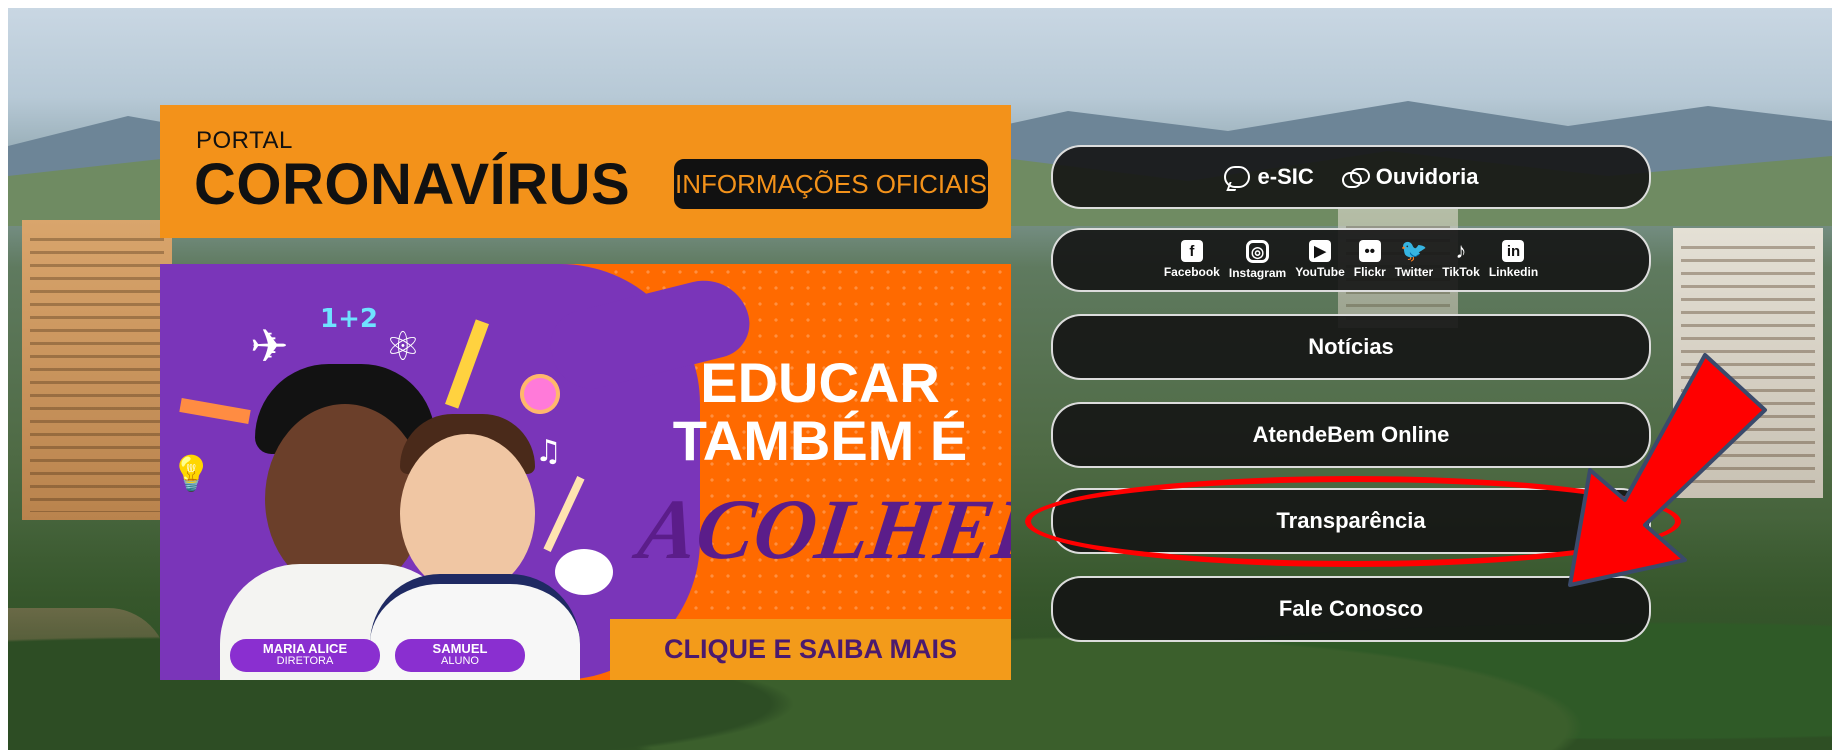 This screenshot has height=750, width=1832. What do you see at coordinates (460, 648) in the screenshot?
I see `person-name: SAMUEL` at bounding box center [460, 648].